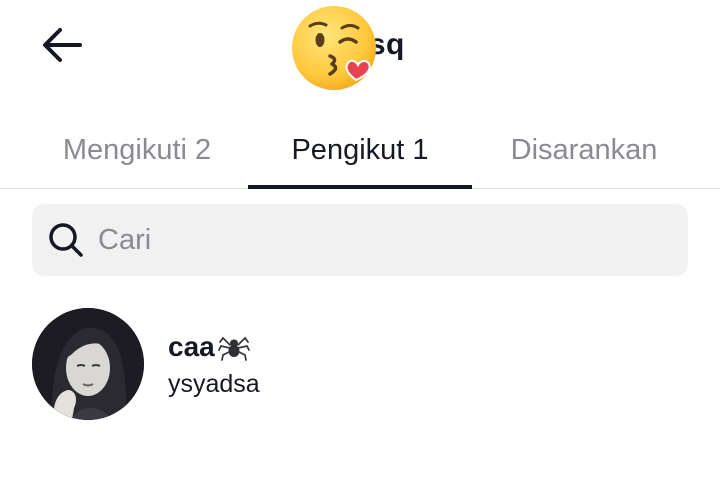  I want to click on avatar, so click(88, 364).